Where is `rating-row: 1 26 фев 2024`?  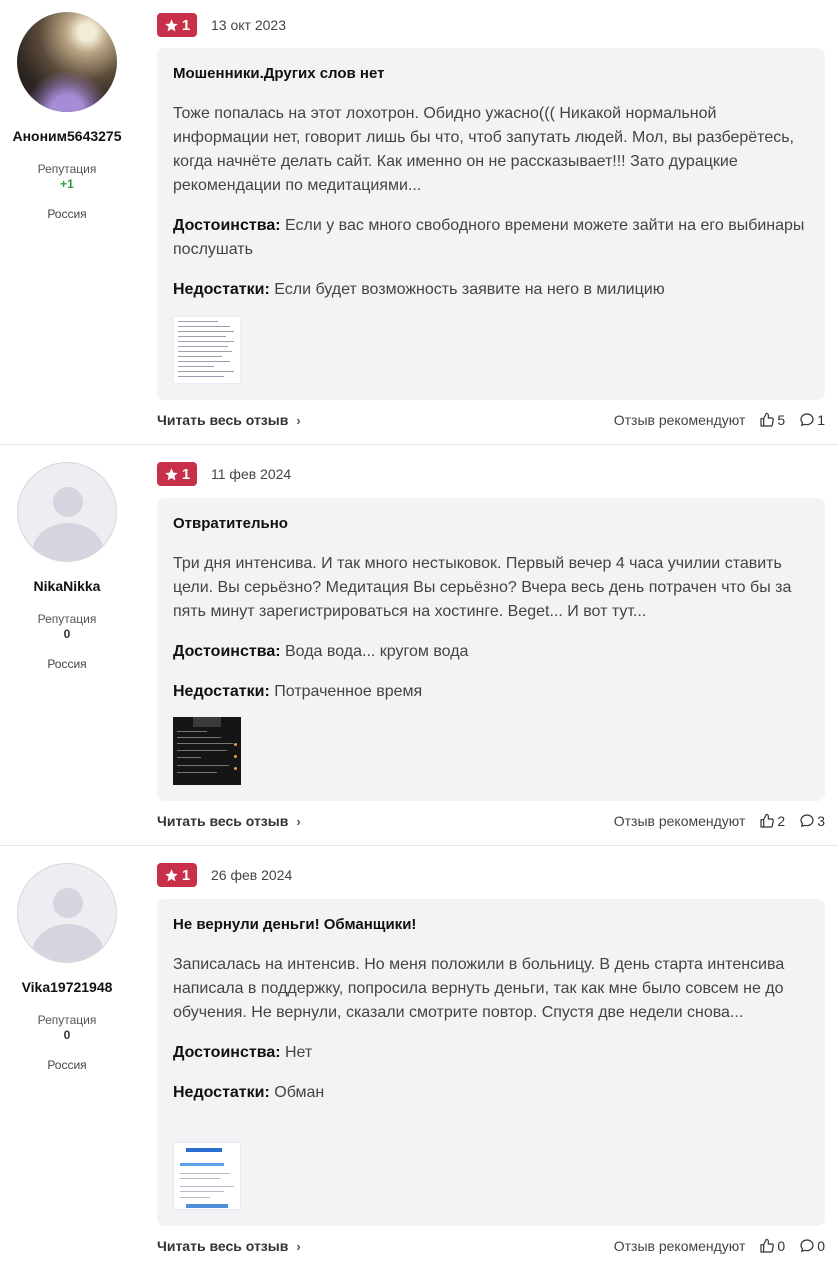 rating-row: 1 26 фев 2024 is located at coordinates (224, 875).